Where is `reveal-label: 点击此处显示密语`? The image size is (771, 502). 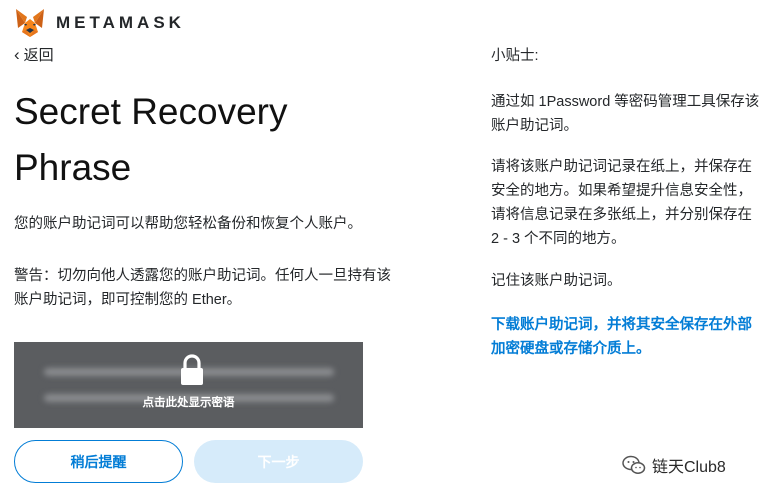
reveal-label: 点击此处显示密语 is located at coordinates (188, 403).